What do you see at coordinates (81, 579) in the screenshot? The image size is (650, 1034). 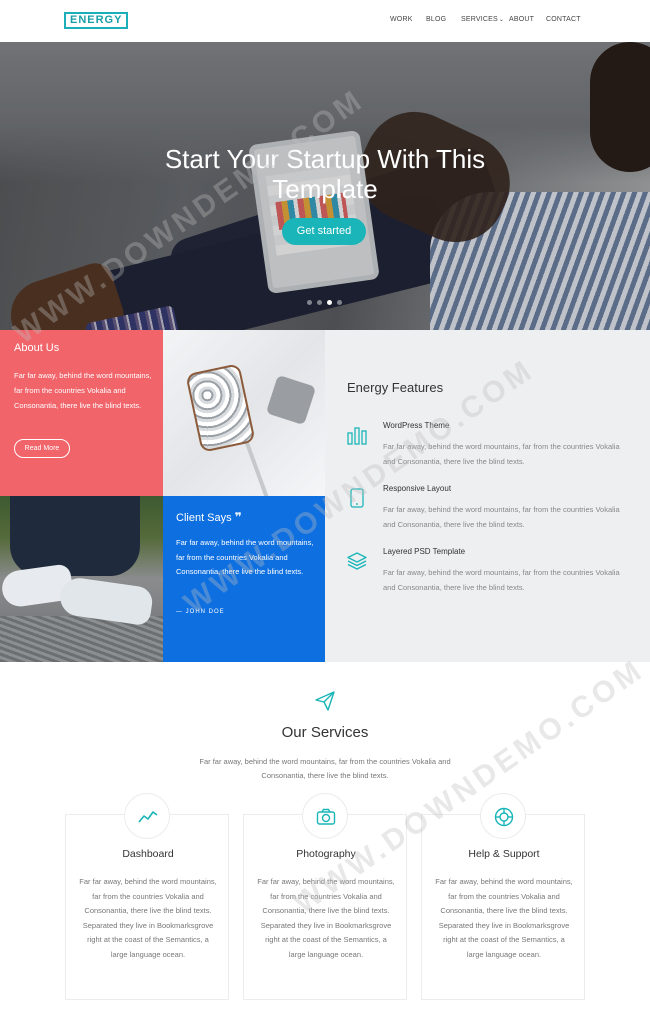 I see `sneakers-photo` at bounding box center [81, 579].